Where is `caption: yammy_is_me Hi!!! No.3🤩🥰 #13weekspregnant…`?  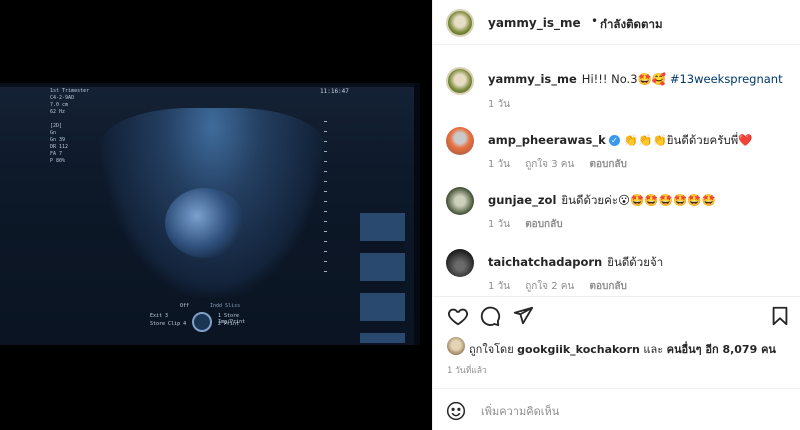
caption: yammy_is_me Hi!!! No.3🤩🥰 #13weekspregnant… is located at coordinates (616, 89).